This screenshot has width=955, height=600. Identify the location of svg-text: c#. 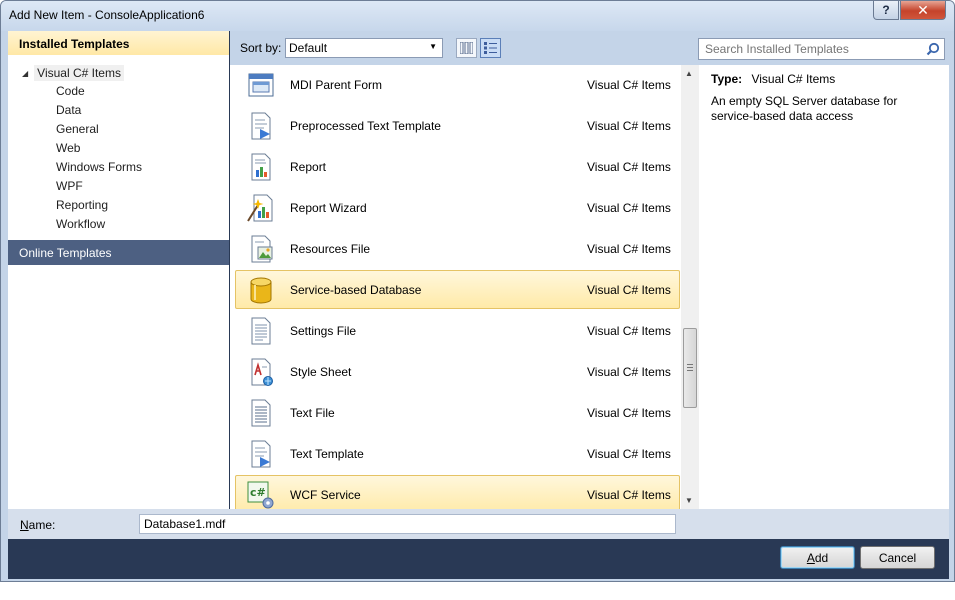
(258, 492).